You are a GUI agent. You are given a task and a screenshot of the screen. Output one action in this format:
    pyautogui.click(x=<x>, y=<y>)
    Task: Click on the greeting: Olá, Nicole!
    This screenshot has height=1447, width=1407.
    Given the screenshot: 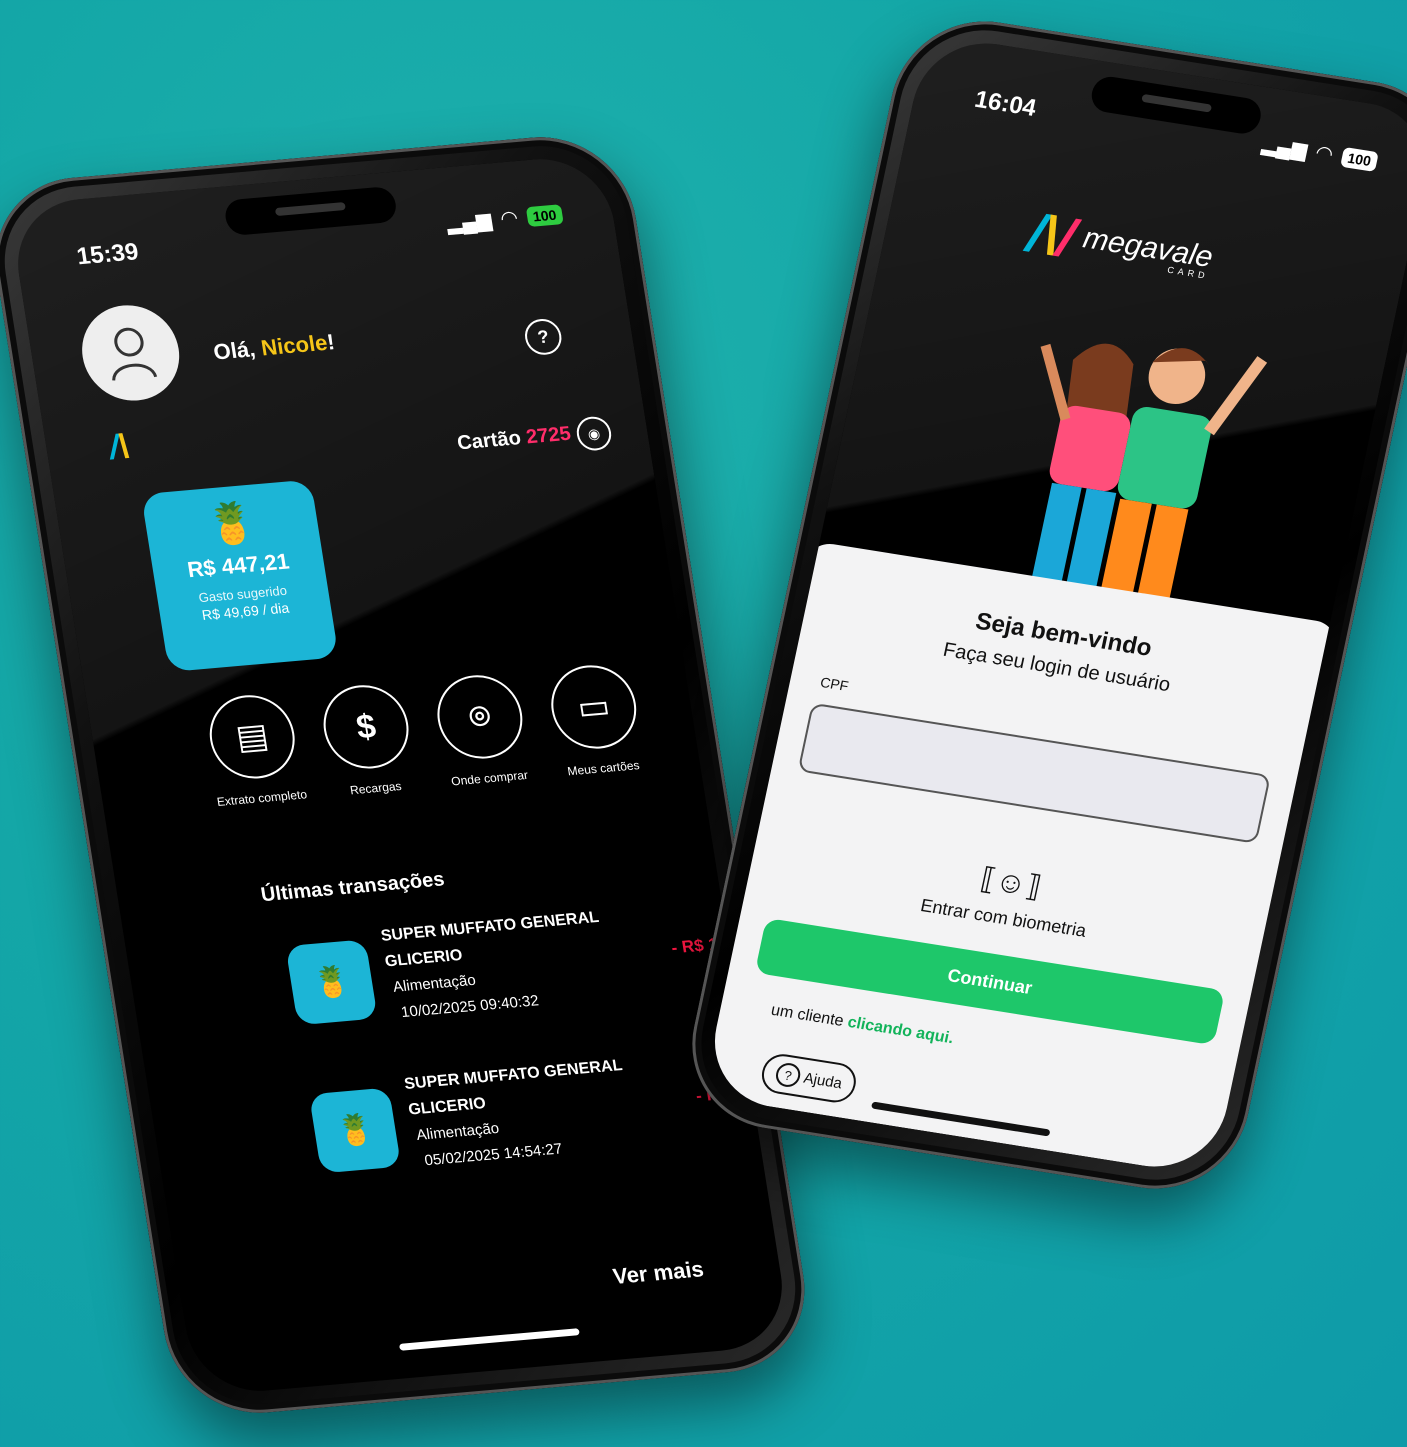 What is the action you would take?
    pyautogui.click(x=274, y=347)
    